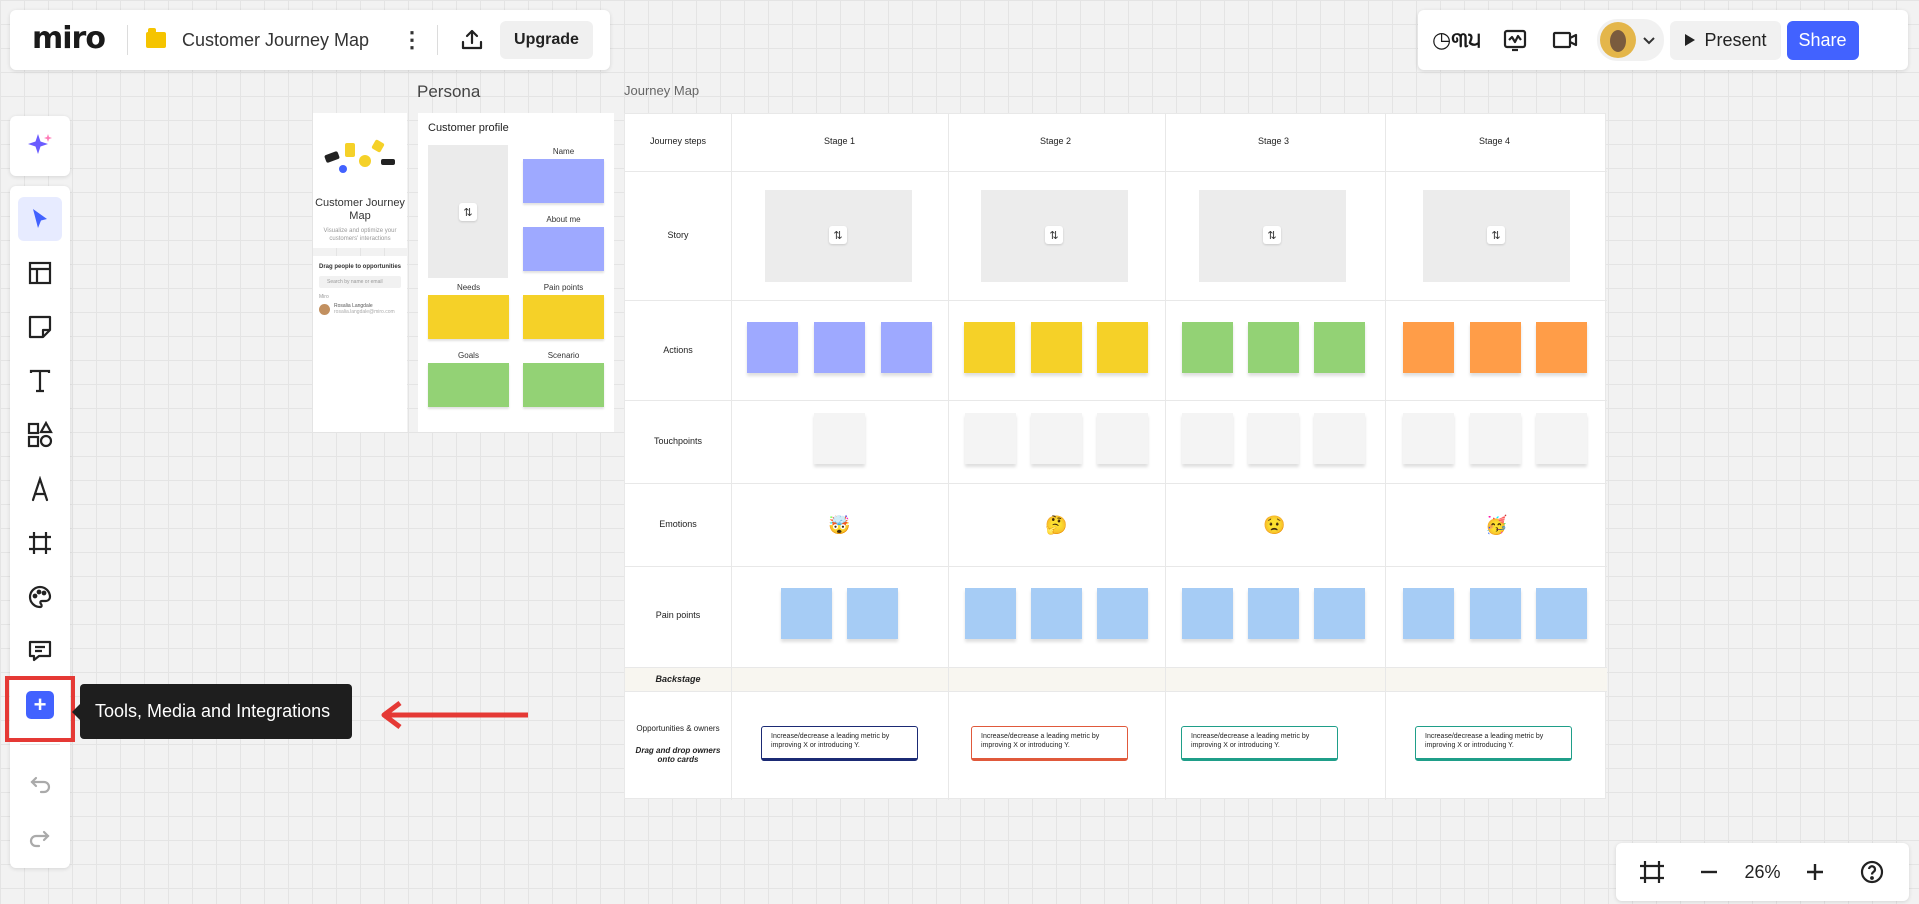  What do you see at coordinates (1822, 40) in the screenshot?
I see `share-button: Share` at bounding box center [1822, 40].